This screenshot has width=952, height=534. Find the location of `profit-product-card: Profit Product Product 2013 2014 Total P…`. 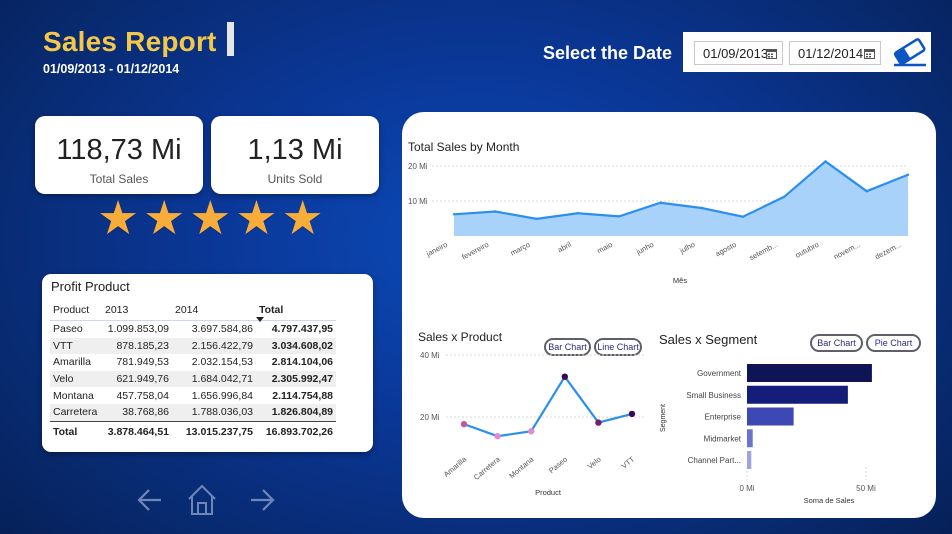

profit-product-card: Profit Product Product 2013 2014 Total P… is located at coordinates (207, 363).